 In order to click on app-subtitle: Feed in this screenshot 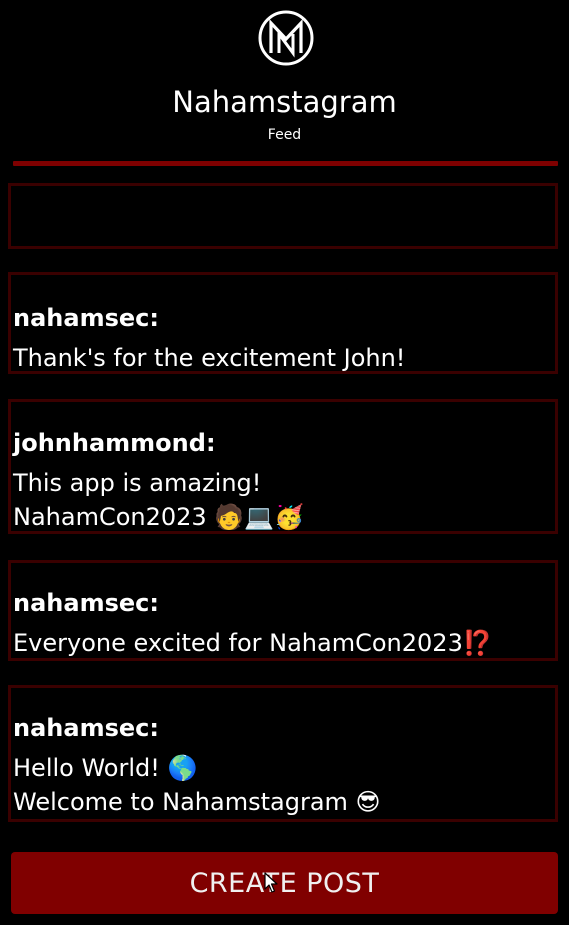, I will do `click(284, 135)`.